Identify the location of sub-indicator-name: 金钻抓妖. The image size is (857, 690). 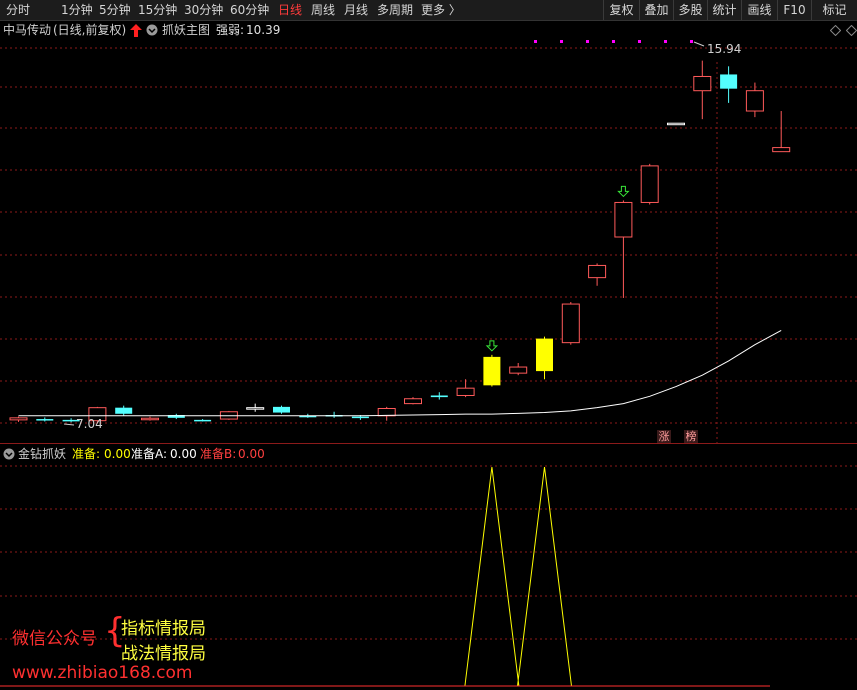
(42, 454).